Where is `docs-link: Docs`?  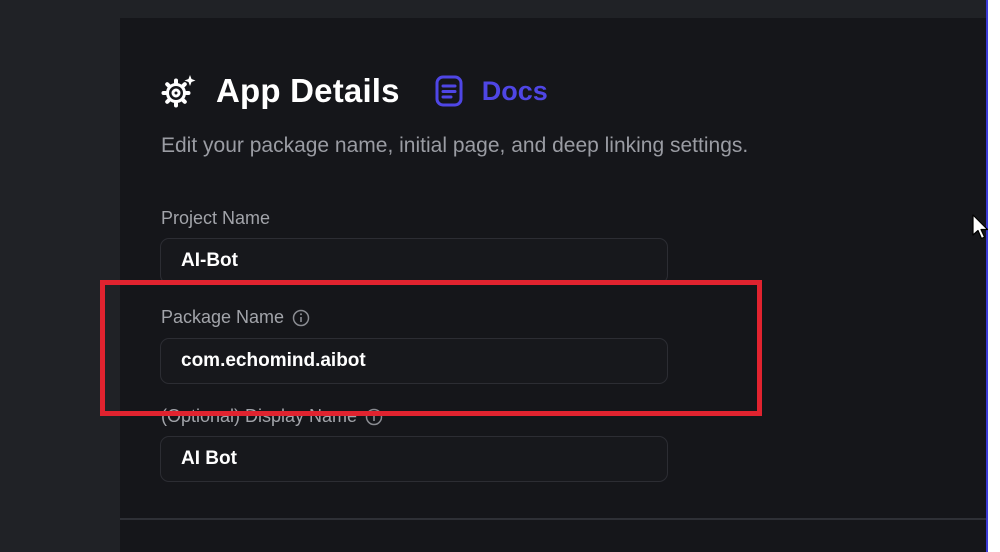
docs-link: Docs is located at coordinates (491, 91).